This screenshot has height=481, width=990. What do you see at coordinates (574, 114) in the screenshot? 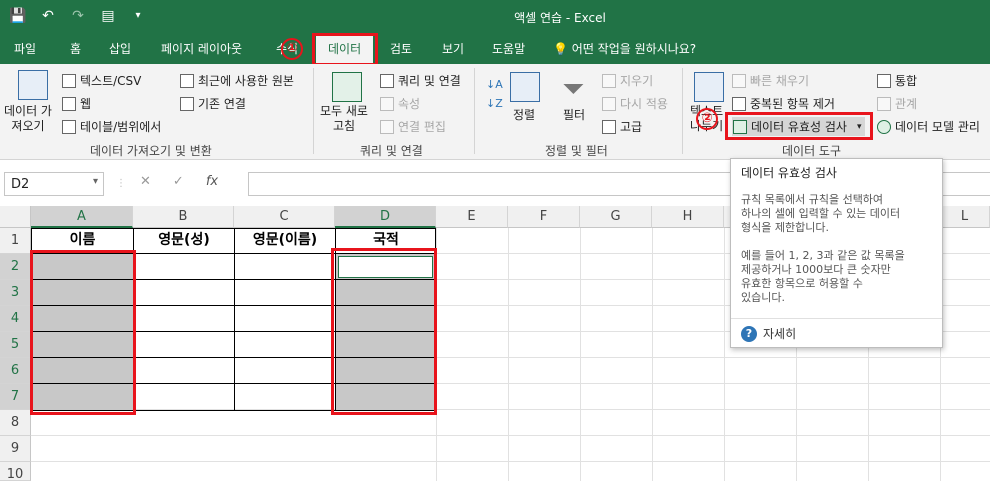
I see `filter-button: 필터` at bounding box center [574, 114].